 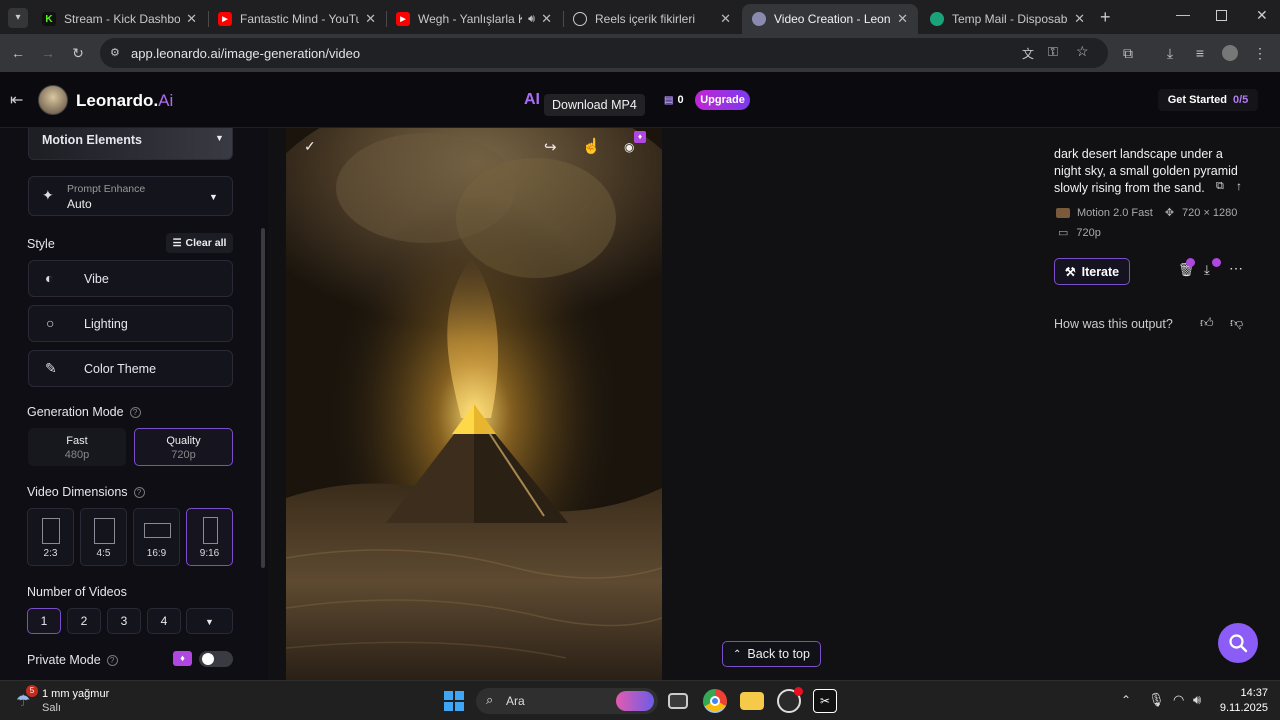 I want to click on dimension-16-9: 16:9, so click(x=156, y=537).